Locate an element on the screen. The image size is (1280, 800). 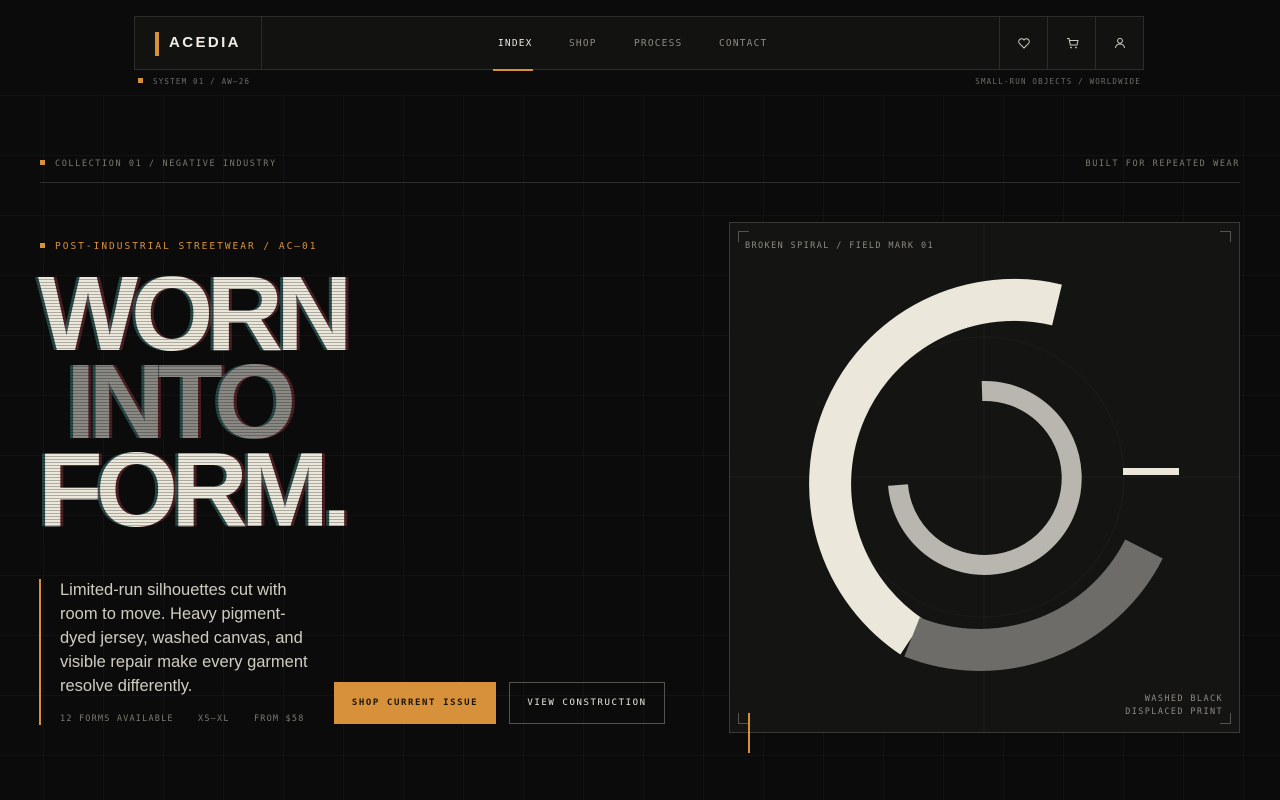
cart-icon is located at coordinates (1072, 43).